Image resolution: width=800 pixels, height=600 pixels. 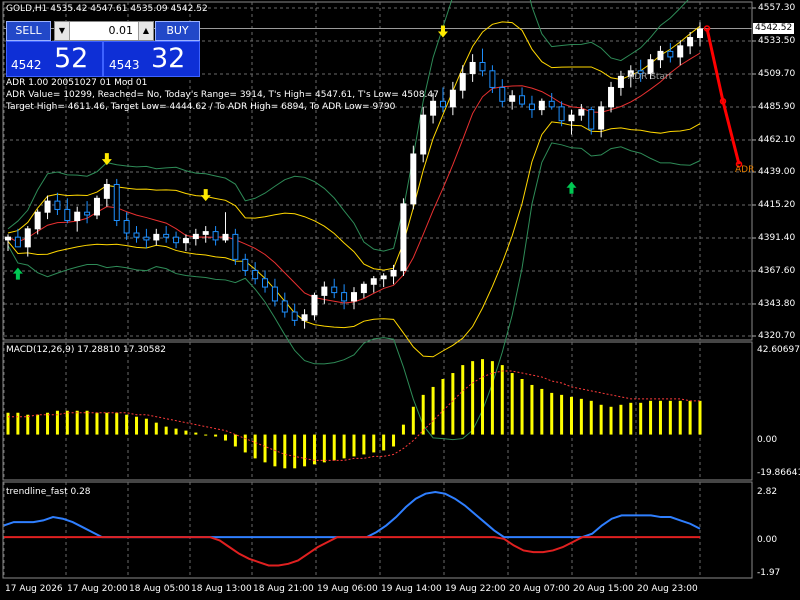 What do you see at coordinates (347, 589) in the screenshot?
I see `time-tick-label: 19 Aug 06:00` at bounding box center [347, 589].